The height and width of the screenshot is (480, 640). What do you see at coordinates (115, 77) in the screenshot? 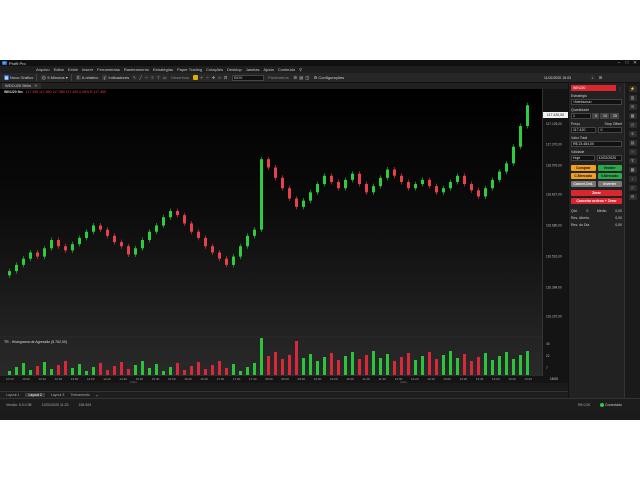
I see `indicators-button: ƒ Indicadores` at bounding box center [115, 77].